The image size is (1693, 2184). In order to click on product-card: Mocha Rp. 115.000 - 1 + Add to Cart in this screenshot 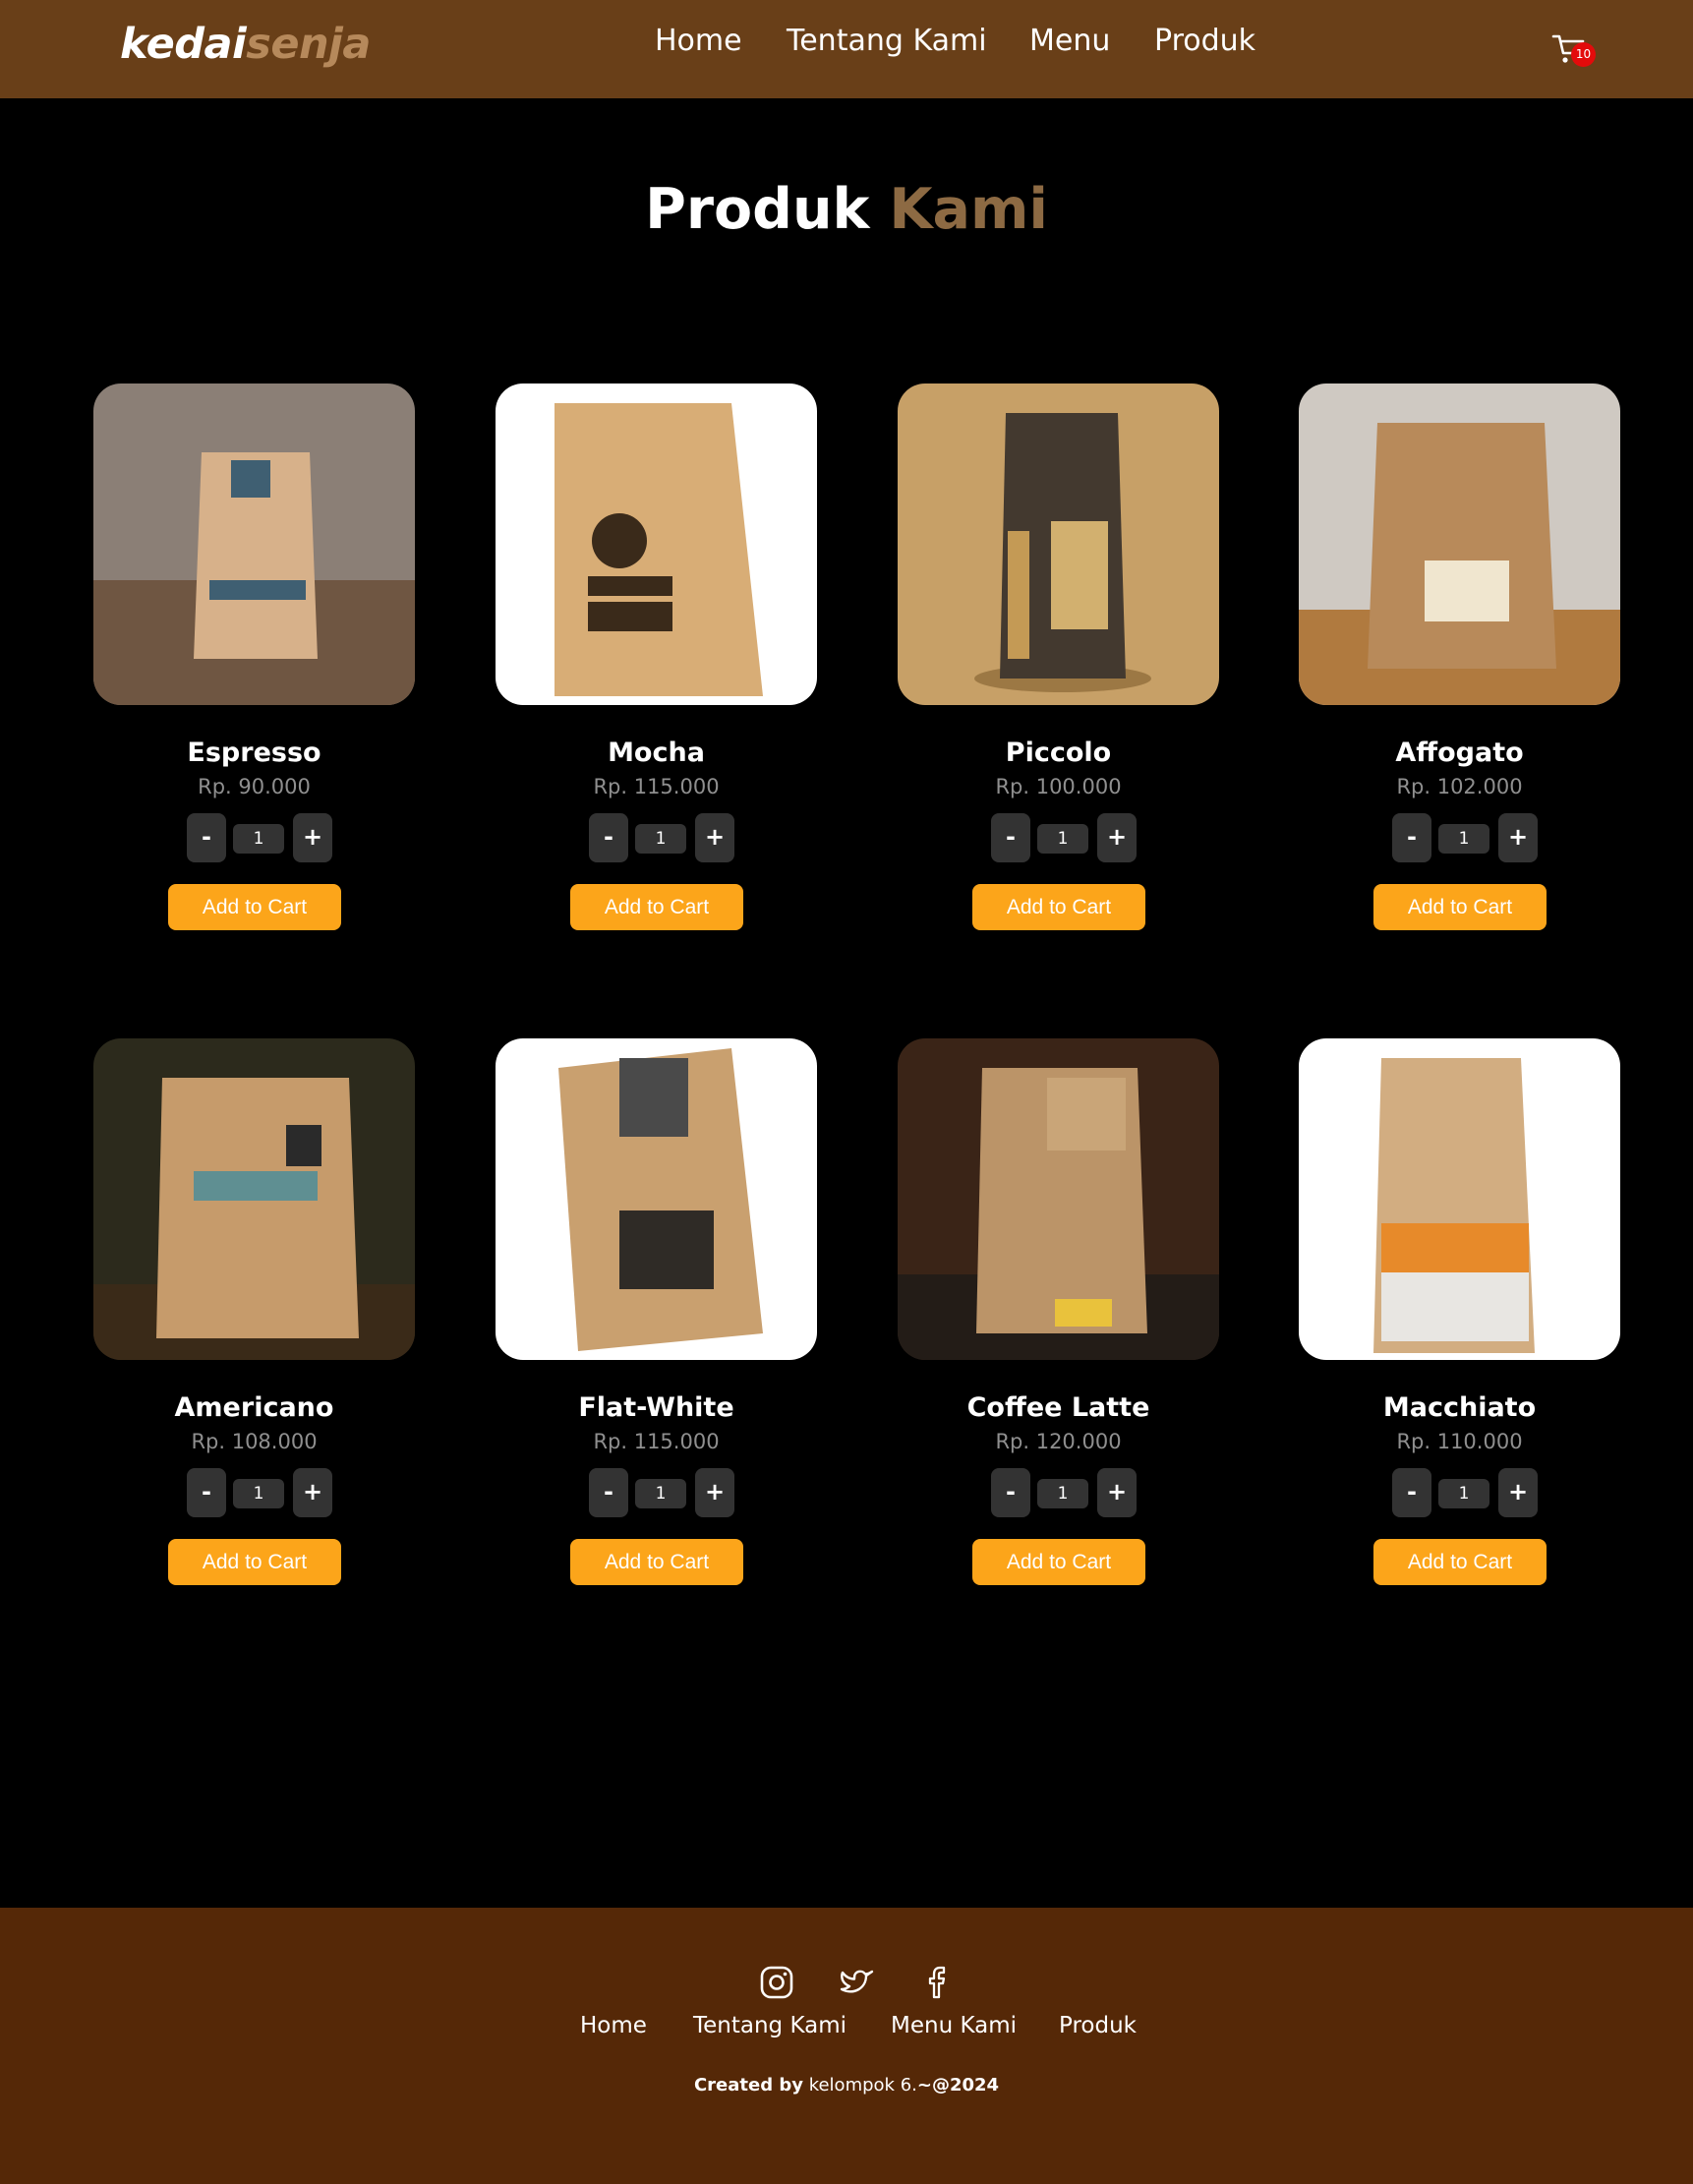, I will do `click(656, 659)`.